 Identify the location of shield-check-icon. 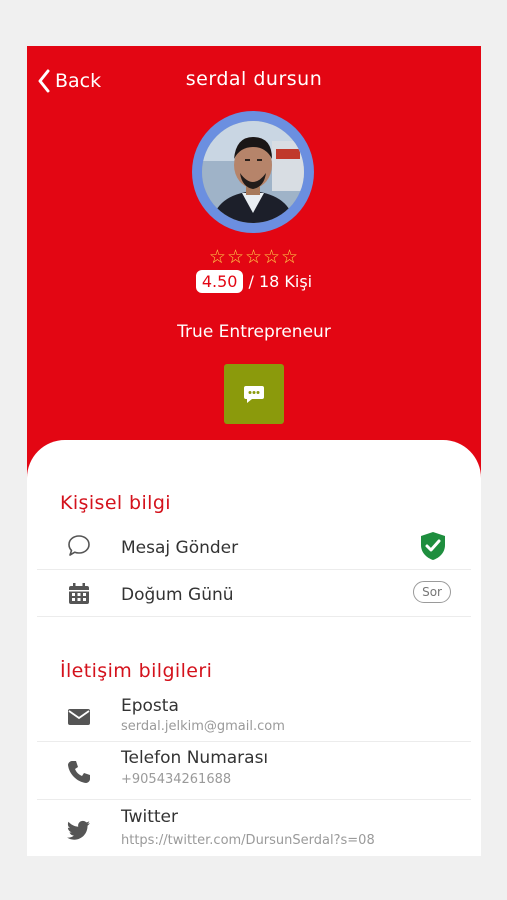
(433, 546).